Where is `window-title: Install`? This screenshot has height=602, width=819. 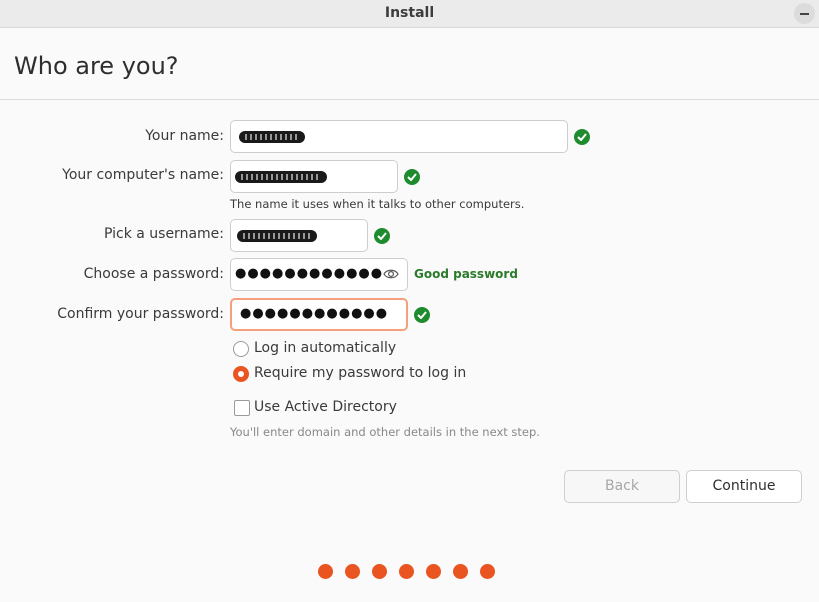 window-title: Install is located at coordinates (409, 13).